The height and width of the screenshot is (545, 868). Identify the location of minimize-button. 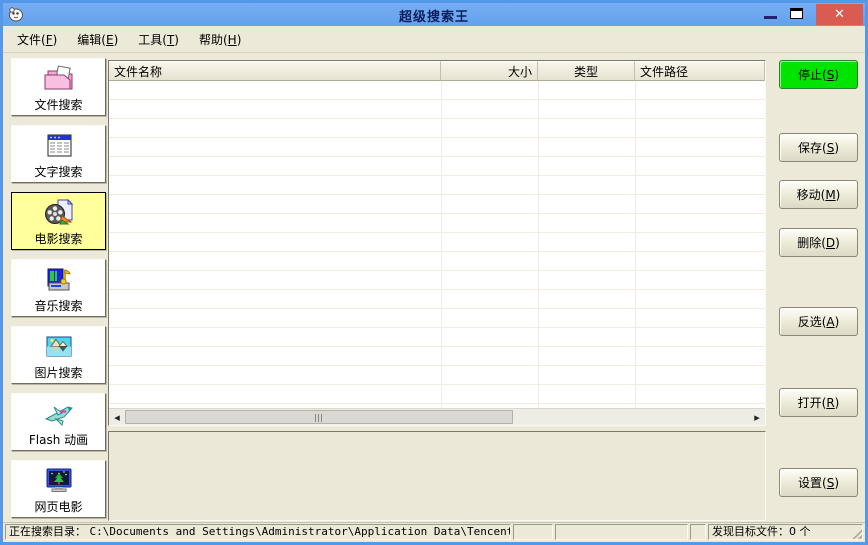
(770, 17).